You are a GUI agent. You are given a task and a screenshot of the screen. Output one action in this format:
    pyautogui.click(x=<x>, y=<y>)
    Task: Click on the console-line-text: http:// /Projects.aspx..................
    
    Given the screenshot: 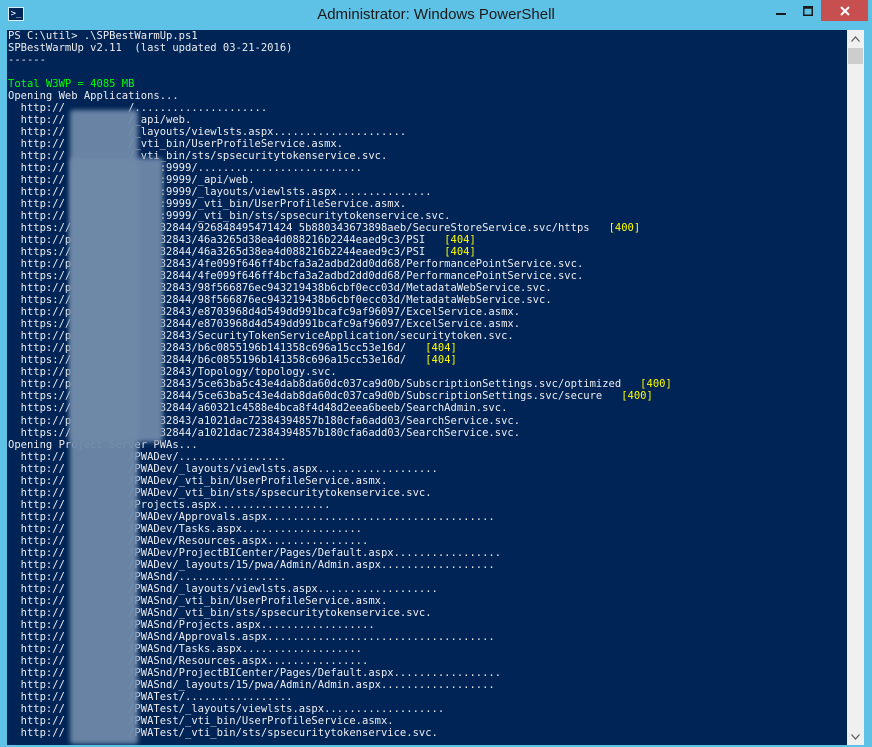 What is the action you would take?
    pyautogui.click(x=169, y=504)
    